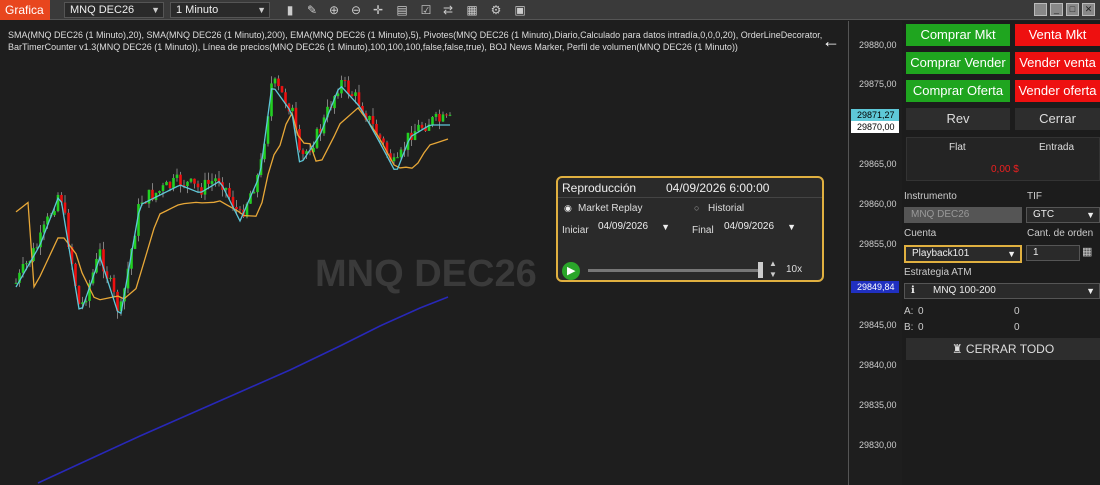 The height and width of the screenshot is (485, 1100). I want to click on price-tag-last: 29870,00, so click(875, 127).